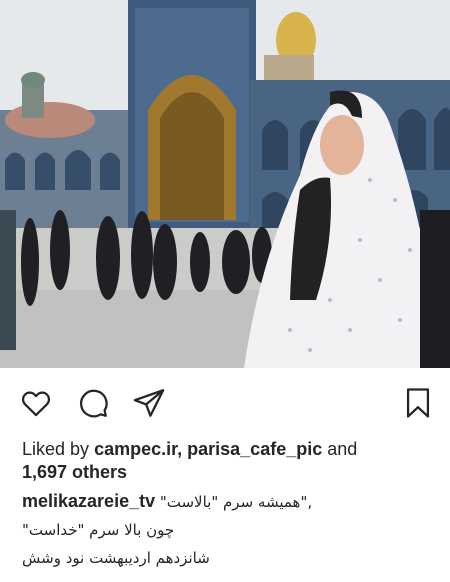  I want to click on liker-username-1: campec.ir,, so click(138, 449).